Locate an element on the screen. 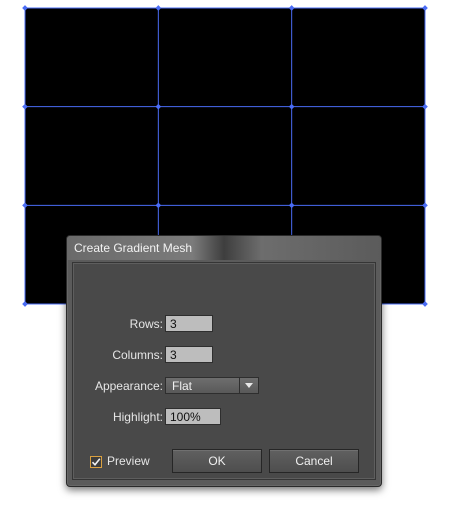 The height and width of the screenshot is (512, 450). appearance-select: Flat is located at coordinates (212, 385).